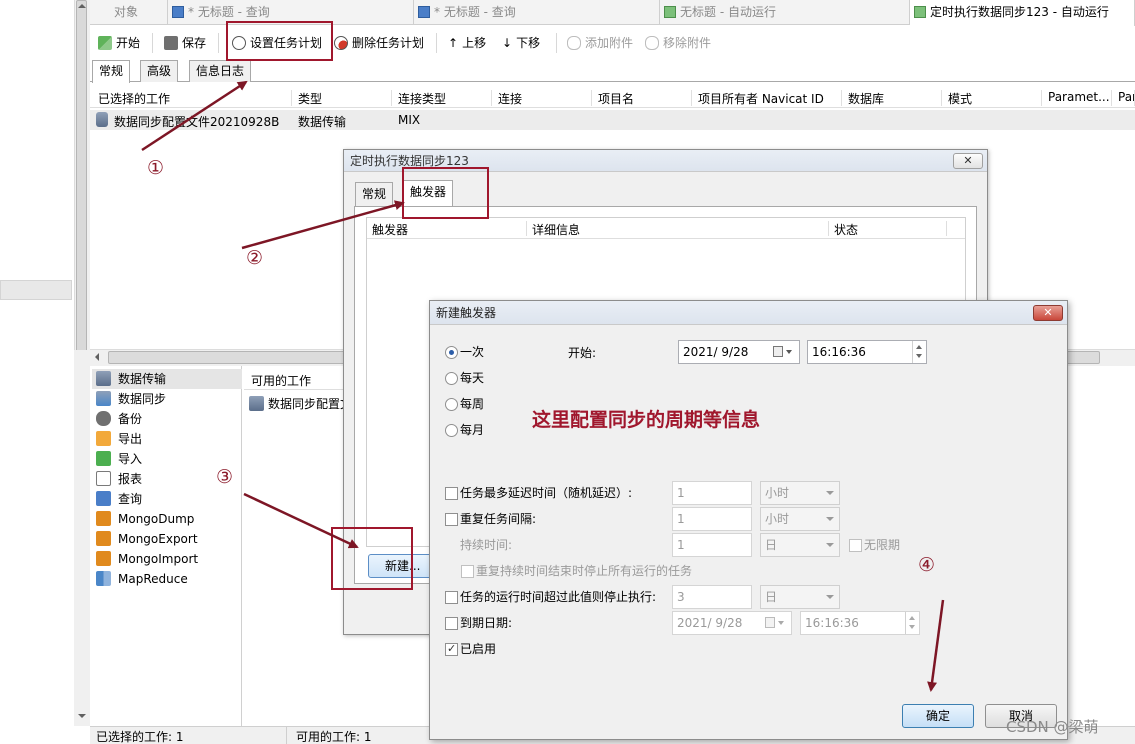 The image size is (1135, 744). What do you see at coordinates (467, 43) in the screenshot?
I see `move-up-button: ↑ 上移` at bounding box center [467, 43].